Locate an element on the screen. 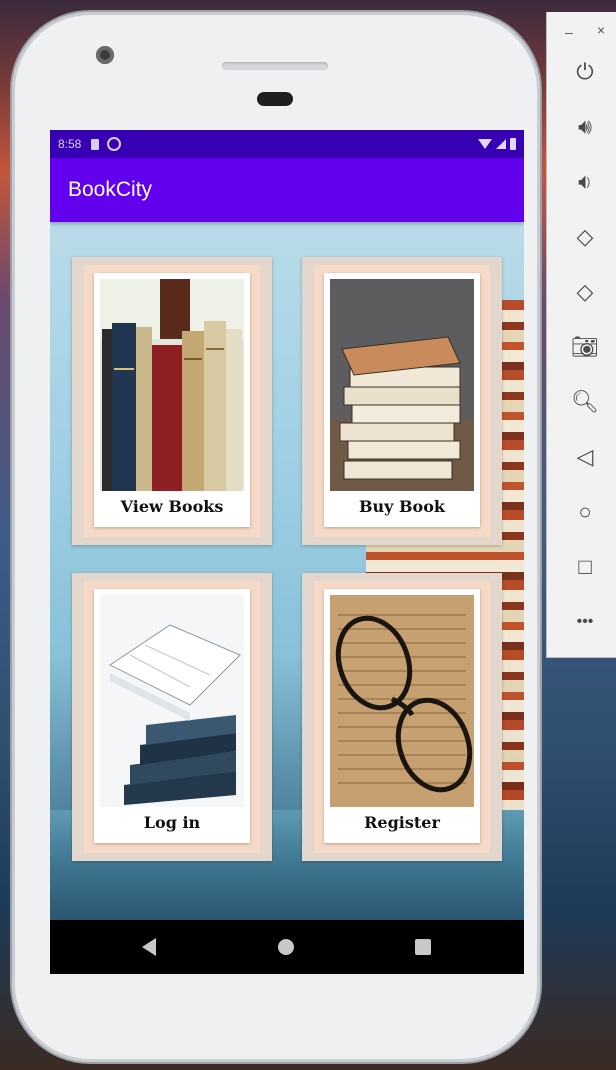 The image size is (616, 1070). buy-book-card: Buy Book is located at coordinates (402, 401).